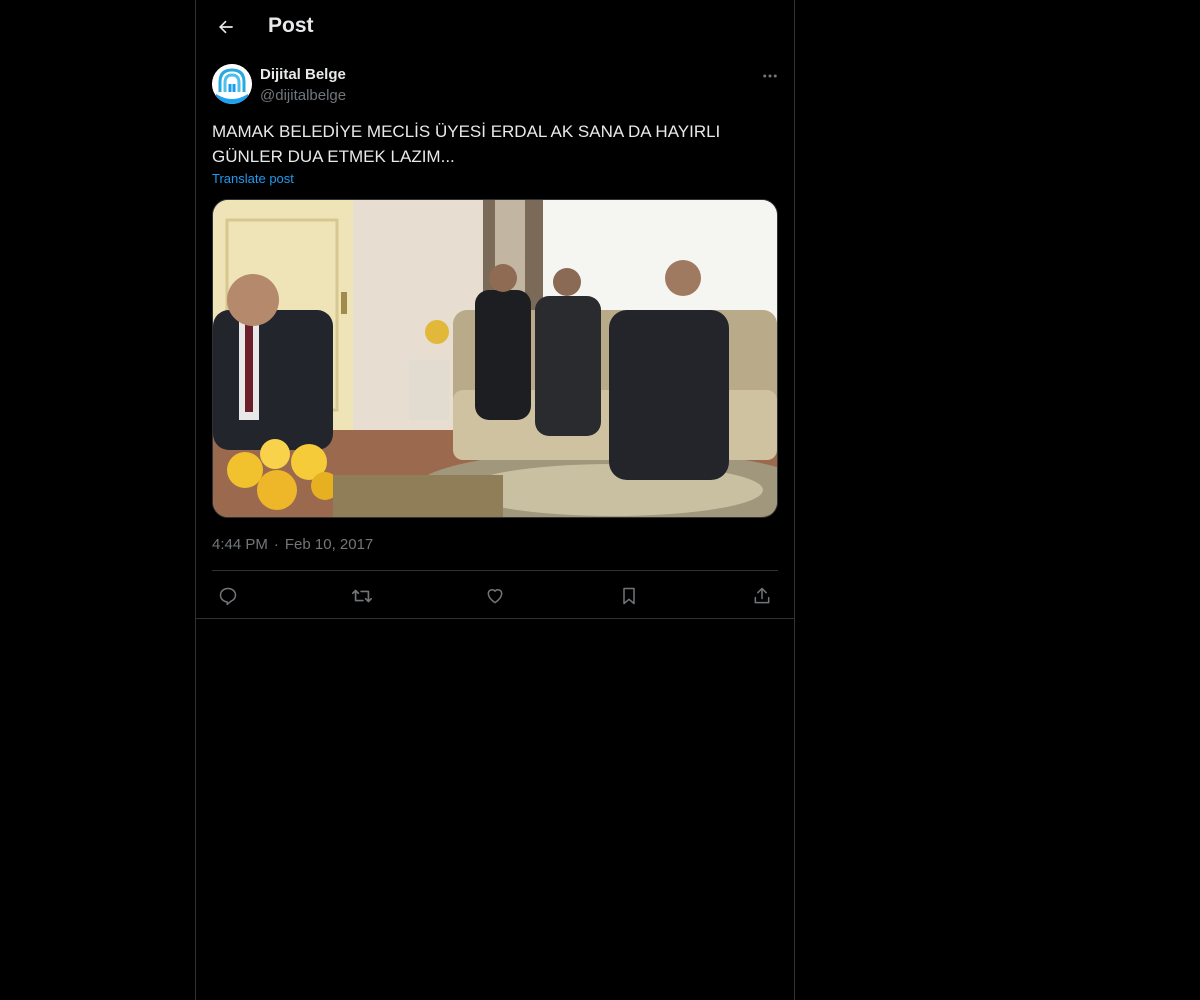  What do you see at coordinates (303, 74) in the screenshot?
I see `author-name: Dijital Belge` at bounding box center [303, 74].